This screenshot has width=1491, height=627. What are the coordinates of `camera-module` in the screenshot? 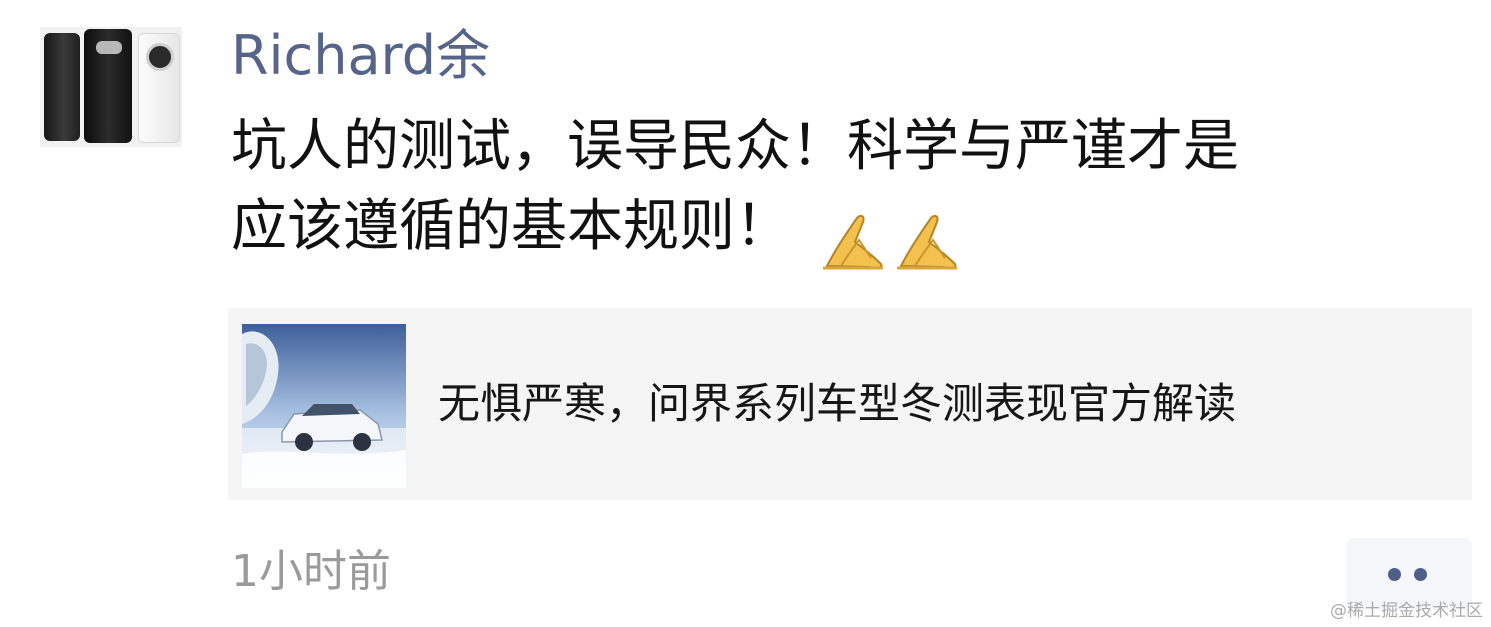 It's located at (109, 47).